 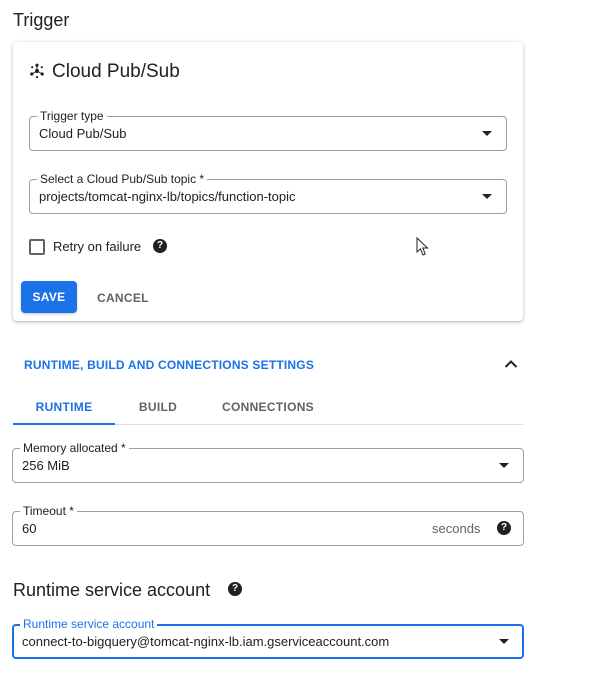 What do you see at coordinates (456, 528) in the screenshot?
I see `timeout-suffix: seconds` at bounding box center [456, 528].